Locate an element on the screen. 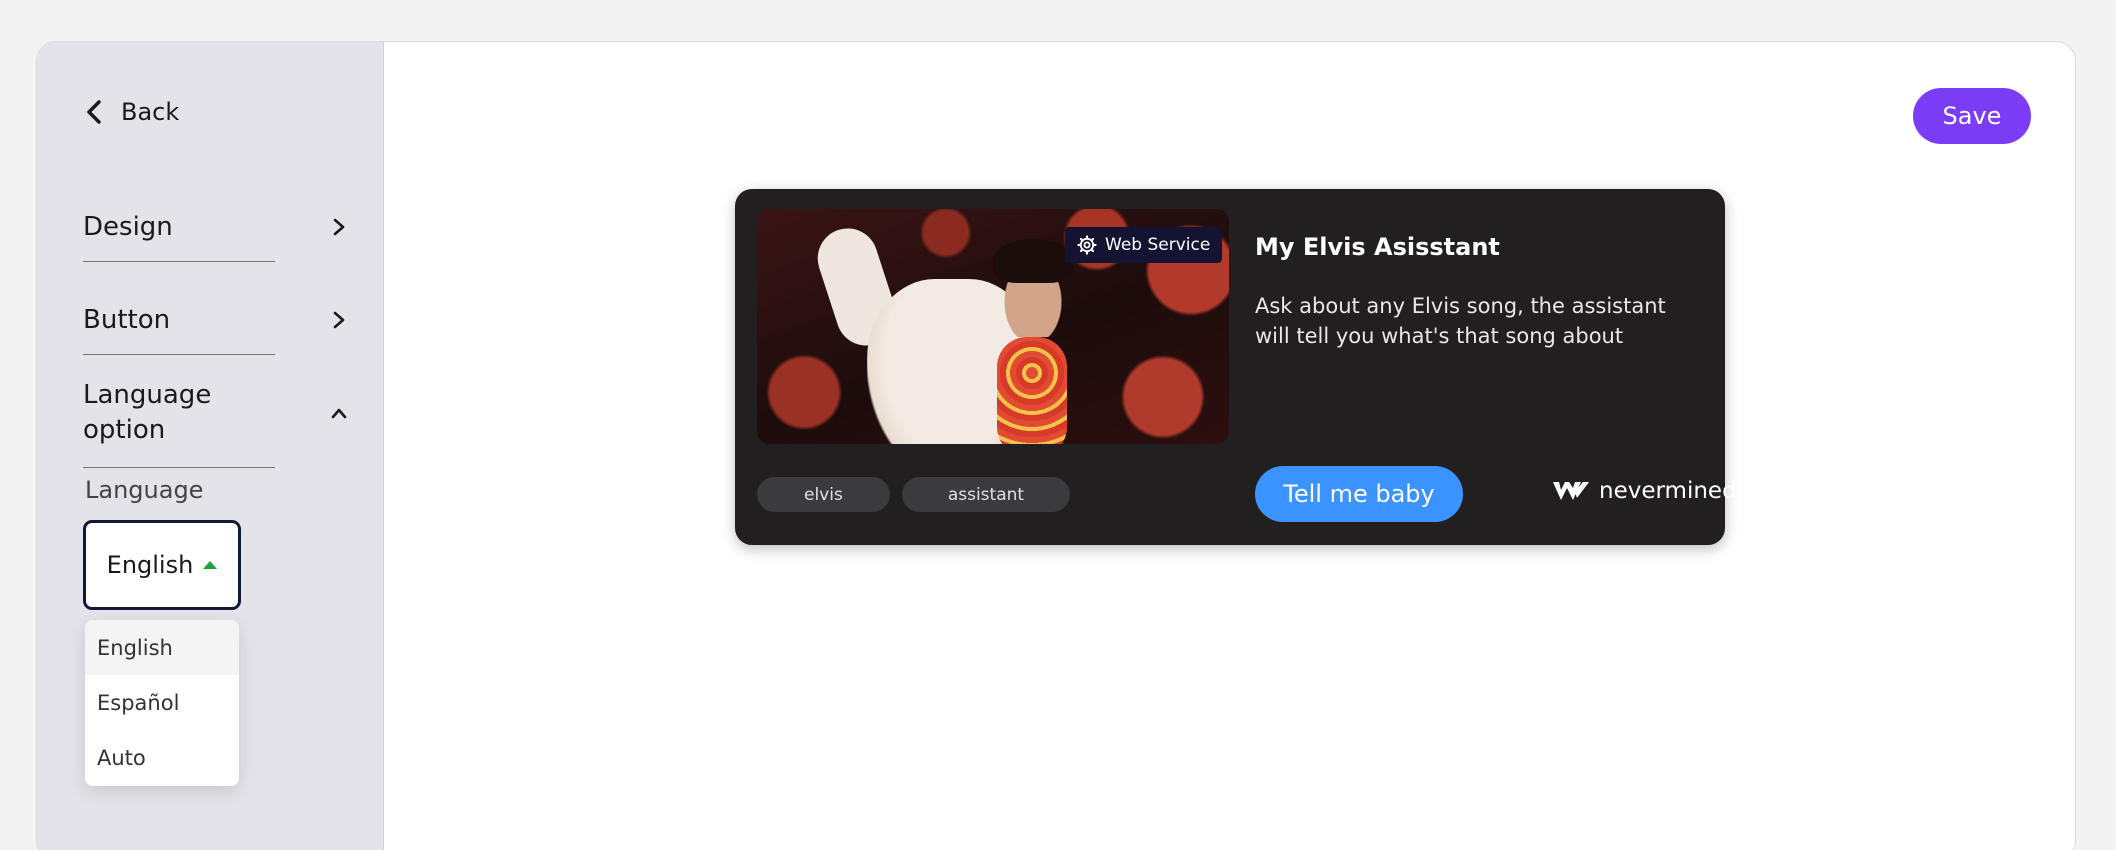 Image resolution: width=2116 pixels, height=850 pixels. web-service-badge: Web Service is located at coordinates (1144, 245).